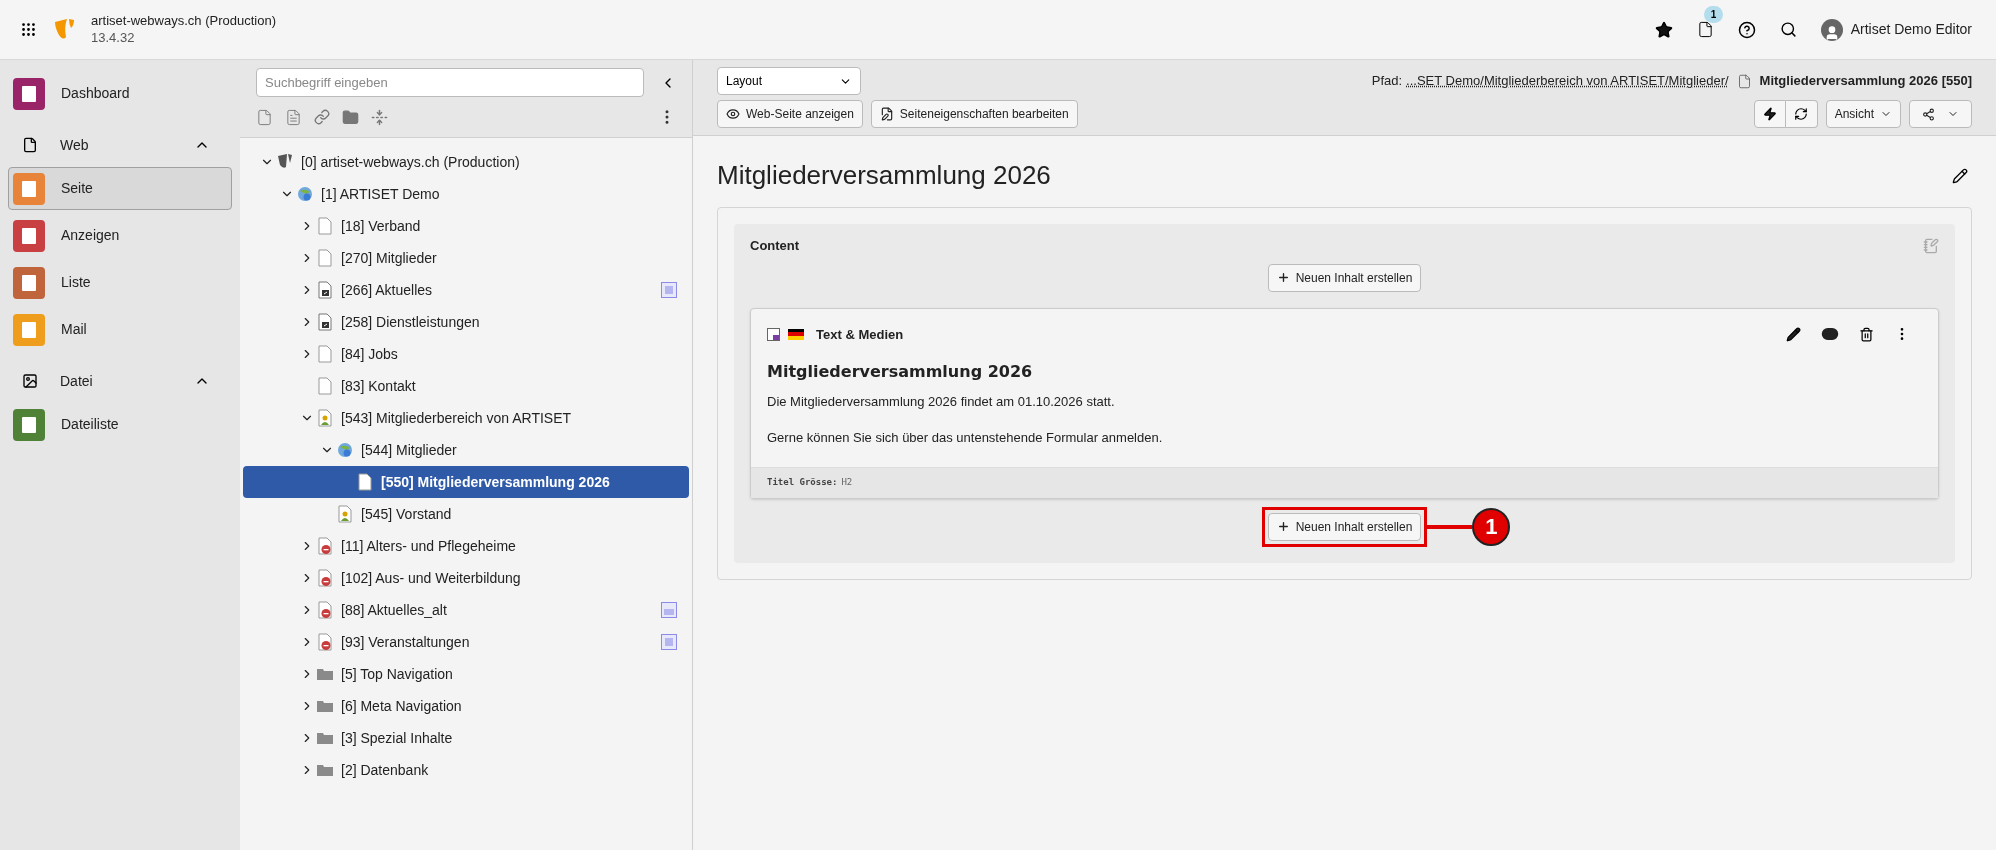  Describe the element at coordinates (466, 610) in the screenshot. I see `tree-node: [88] Aktuelles_alt` at that location.